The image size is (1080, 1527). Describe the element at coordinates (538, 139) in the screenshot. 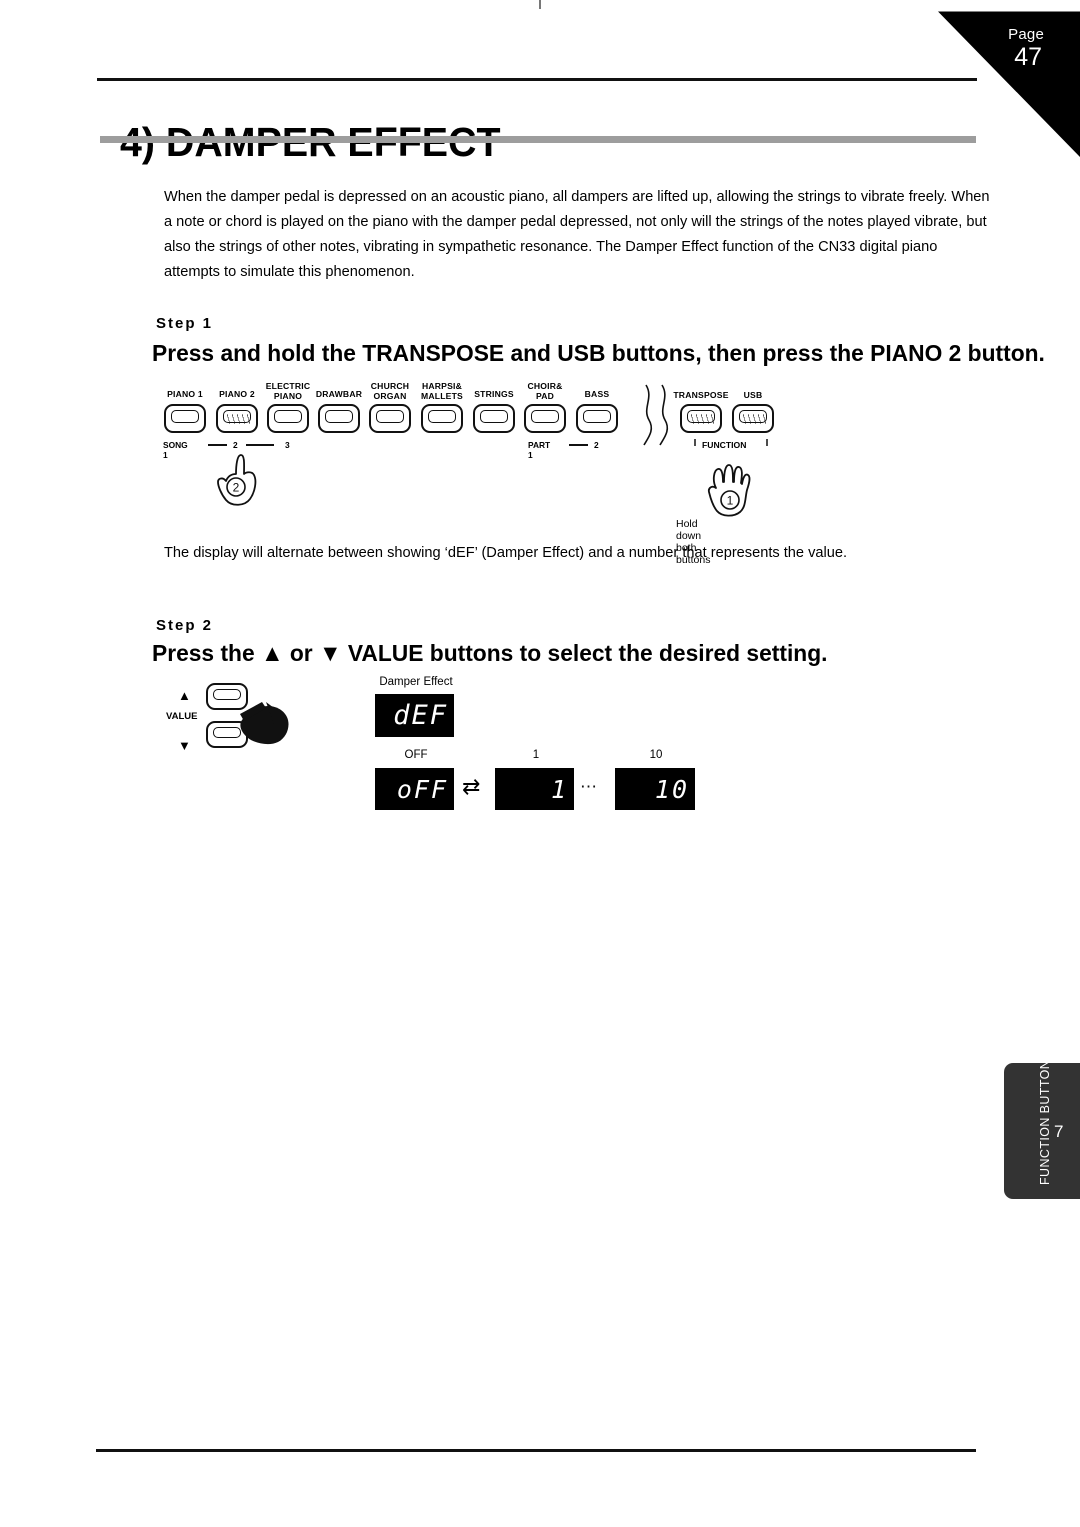

I see `title-gray-bar` at that location.